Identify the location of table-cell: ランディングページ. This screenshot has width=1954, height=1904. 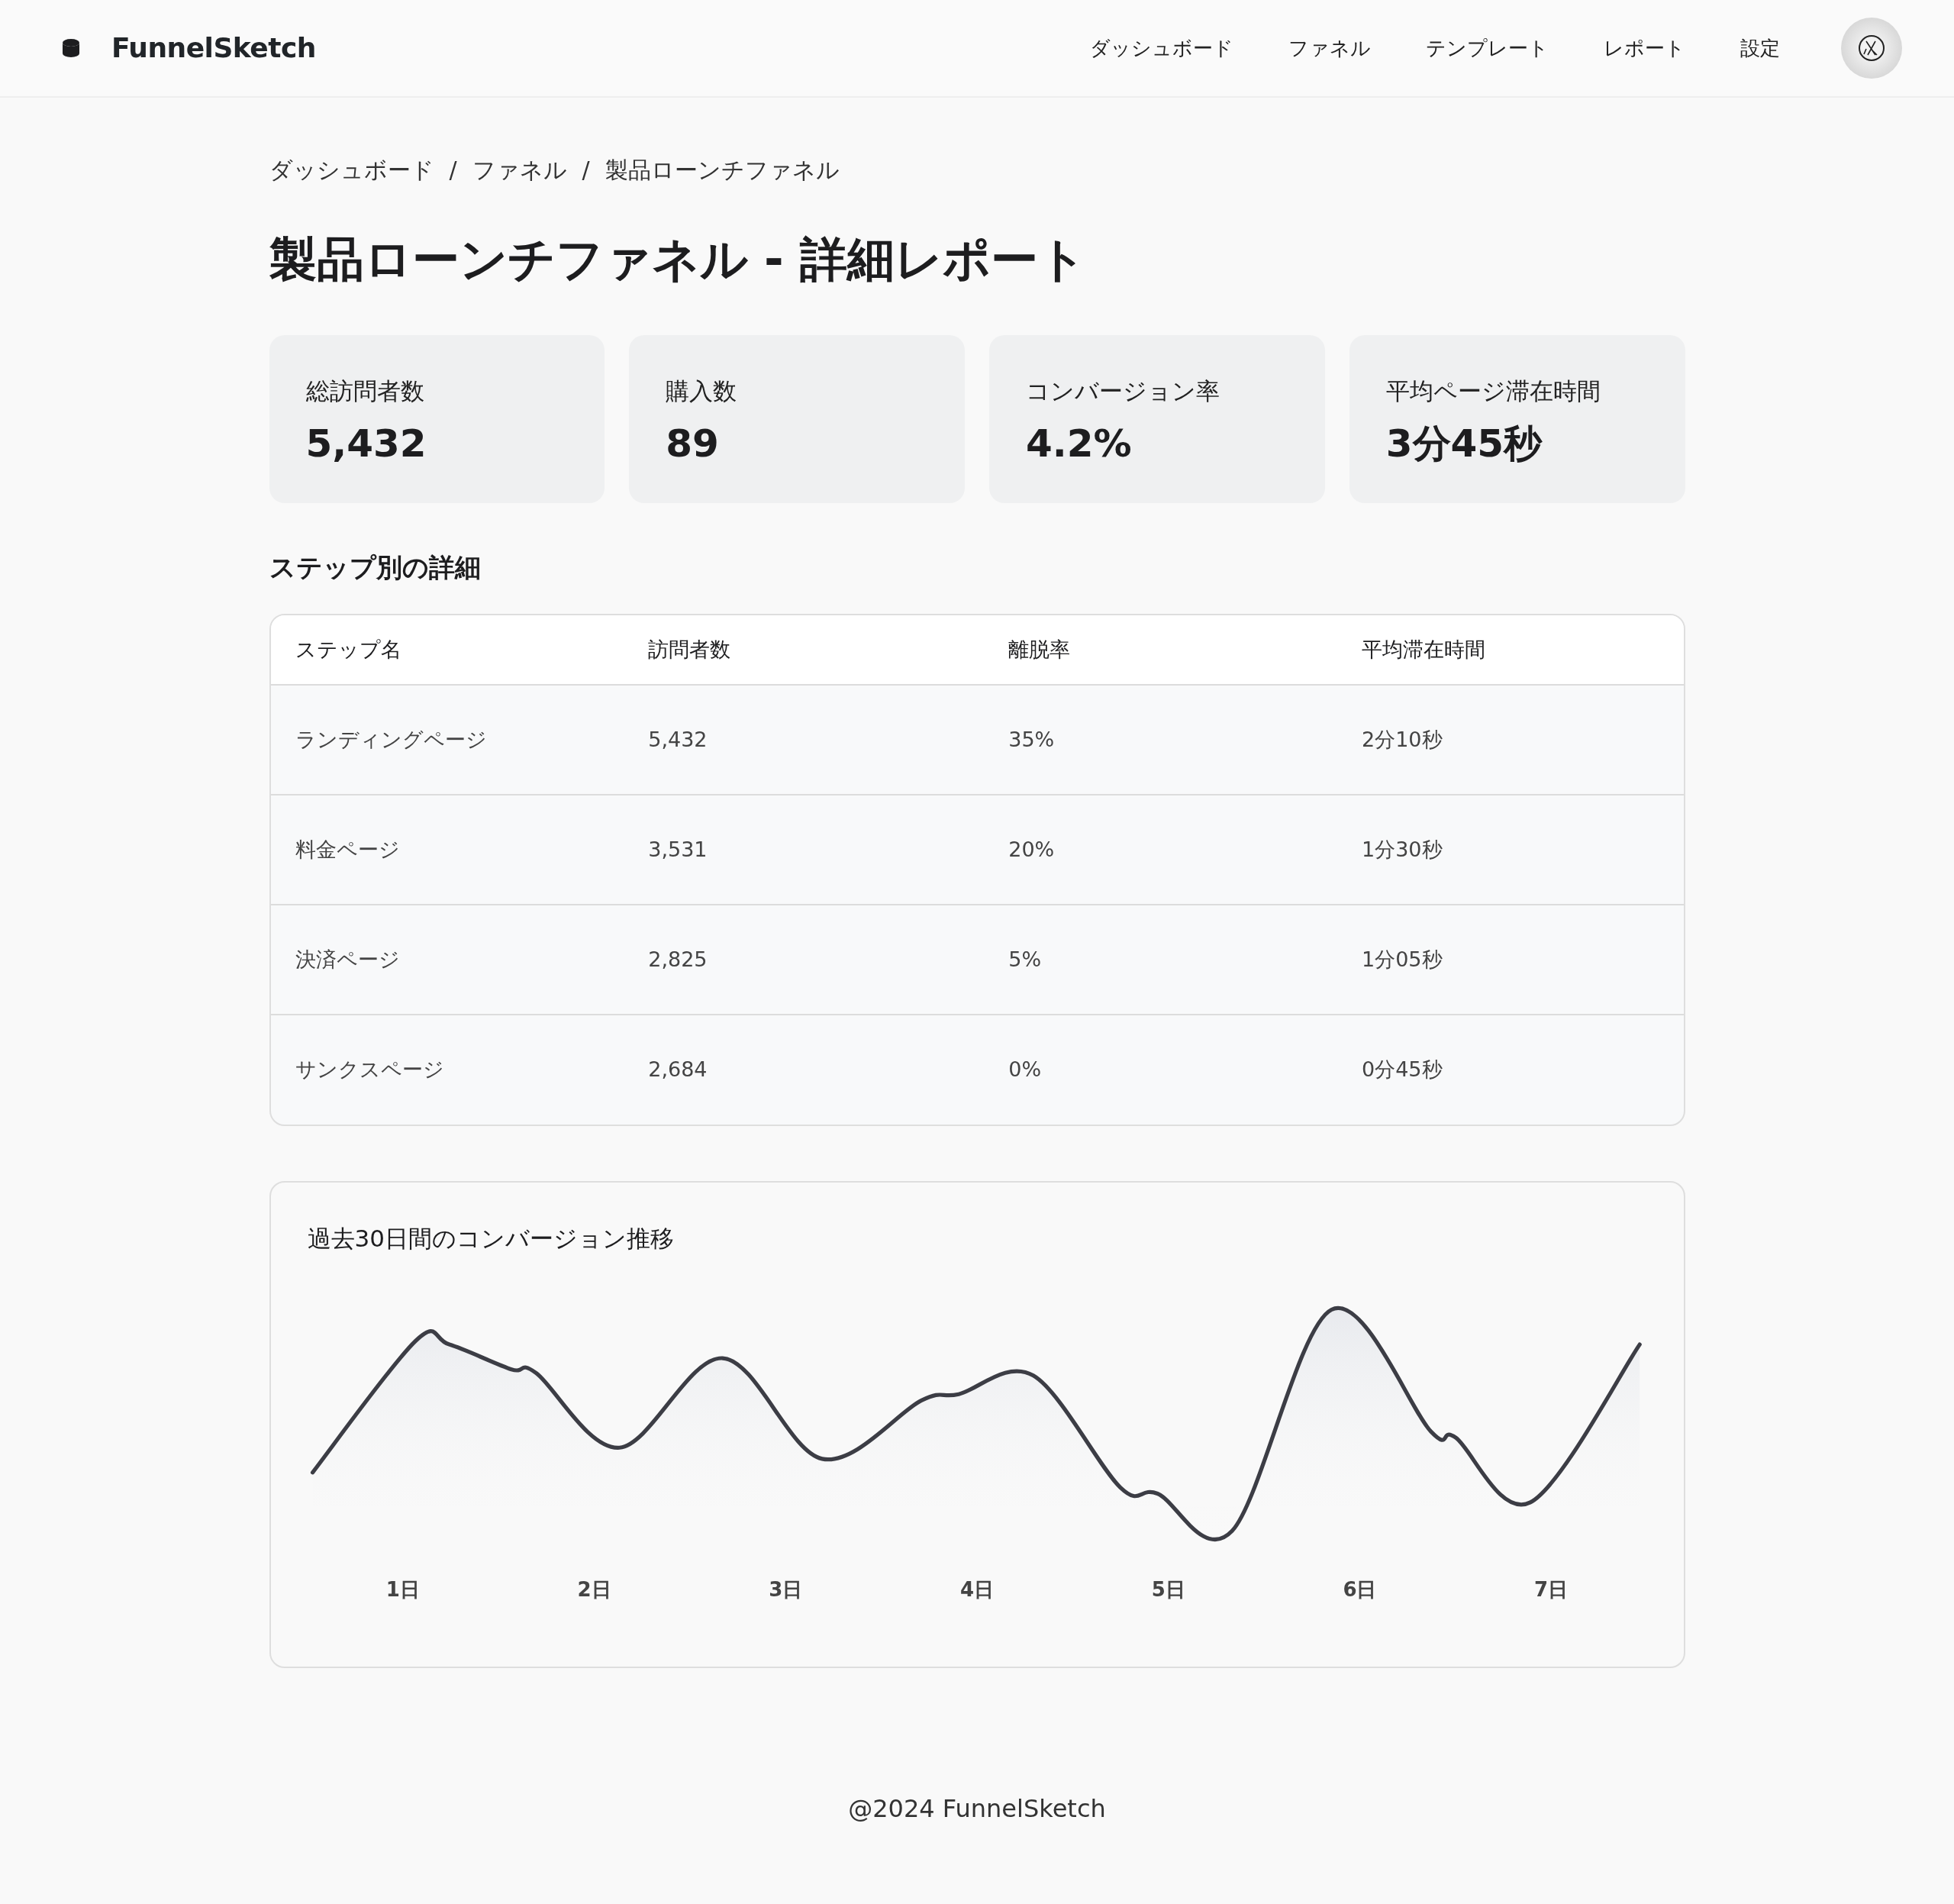
(447, 740).